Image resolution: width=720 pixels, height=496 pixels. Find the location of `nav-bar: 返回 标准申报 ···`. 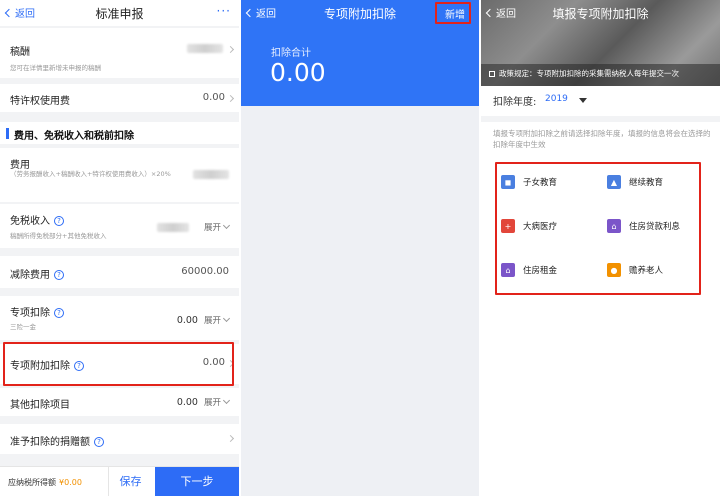

nav-bar: 返回 标准申报 ··· is located at coordinates (119, 13).